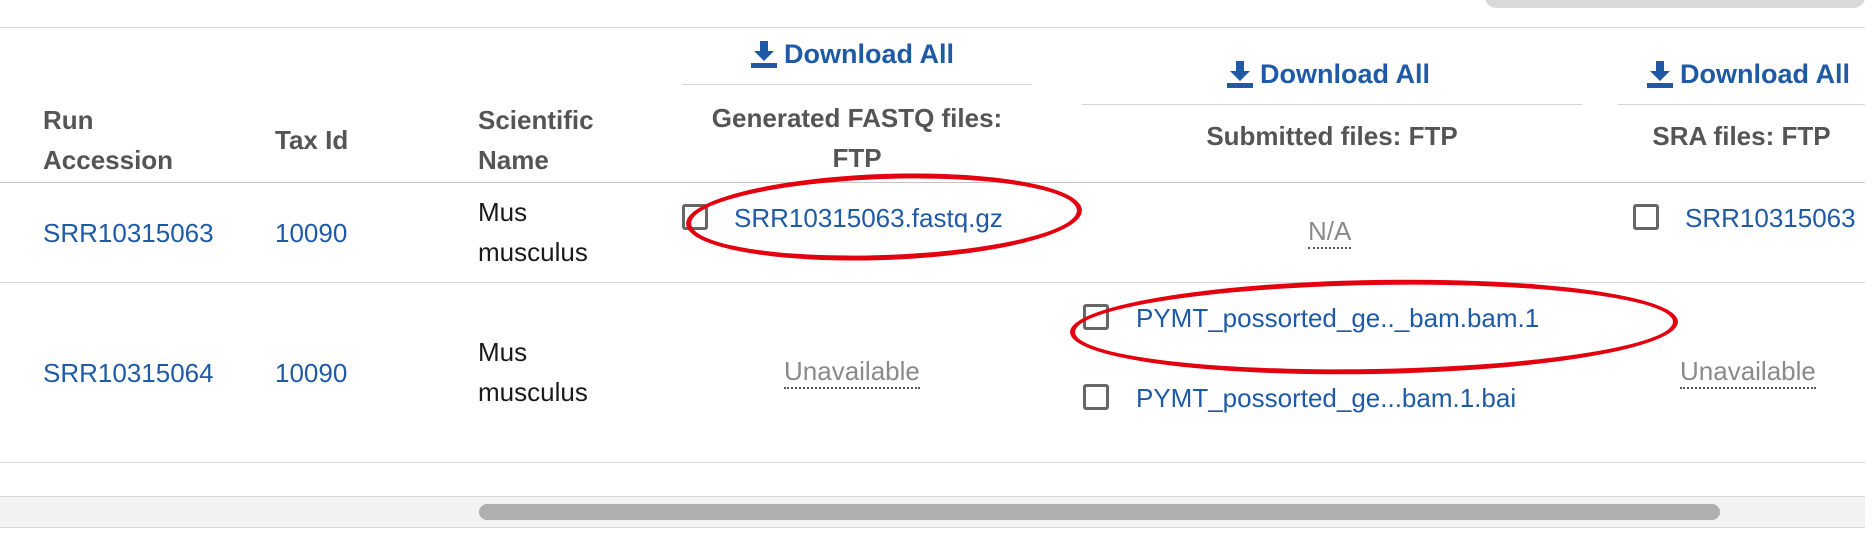 This screenshot has height=538, width=1876. Describe the element at coordinates (128, 373) in the screenshot. I see `run-accession-link: SRR10315064` at that location.